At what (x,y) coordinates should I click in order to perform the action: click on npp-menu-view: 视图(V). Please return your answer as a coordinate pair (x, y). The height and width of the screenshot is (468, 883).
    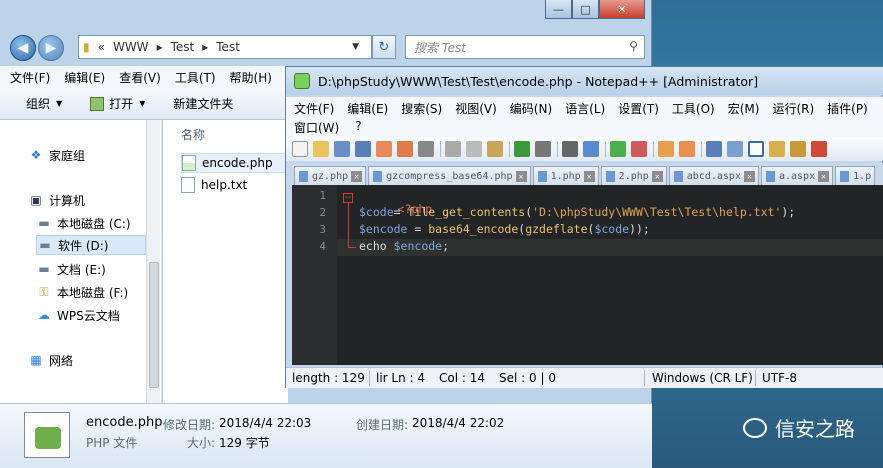
    Looking at the image, I should click on (476, 108).